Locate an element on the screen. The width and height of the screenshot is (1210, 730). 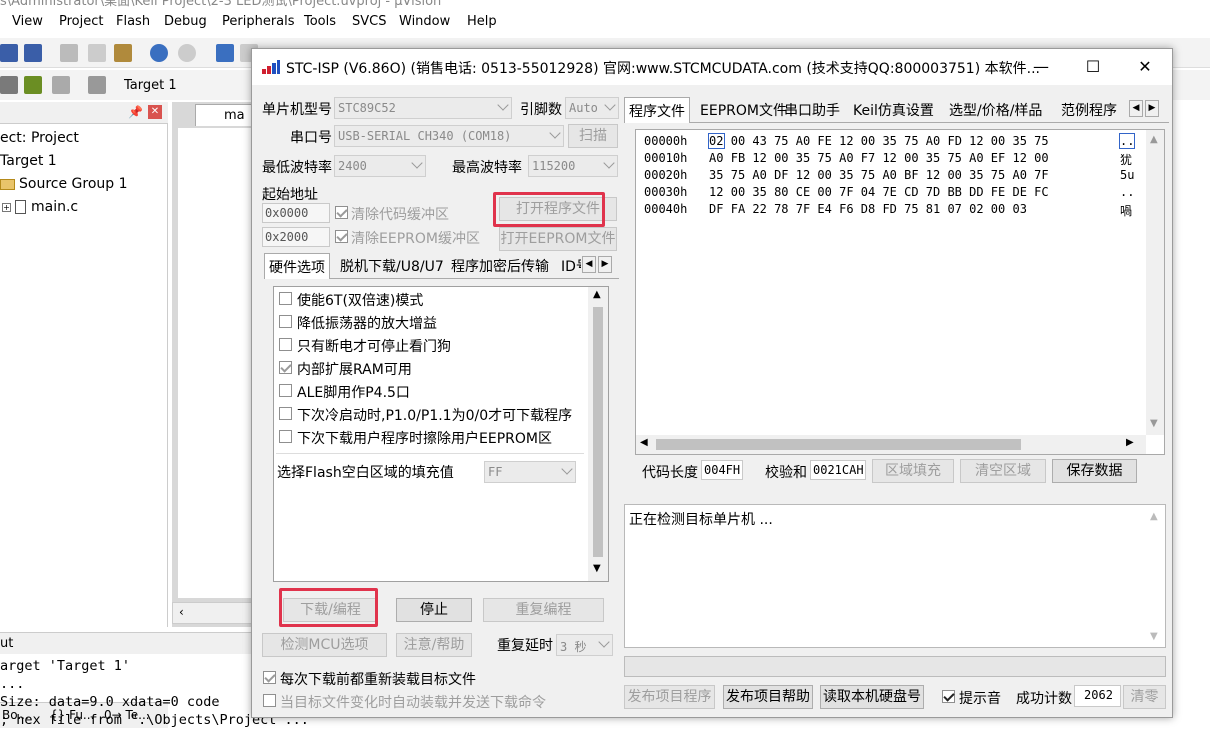
tab-offline-download: 脱机下载/U8/U7 is located at coordinates (392, 265).